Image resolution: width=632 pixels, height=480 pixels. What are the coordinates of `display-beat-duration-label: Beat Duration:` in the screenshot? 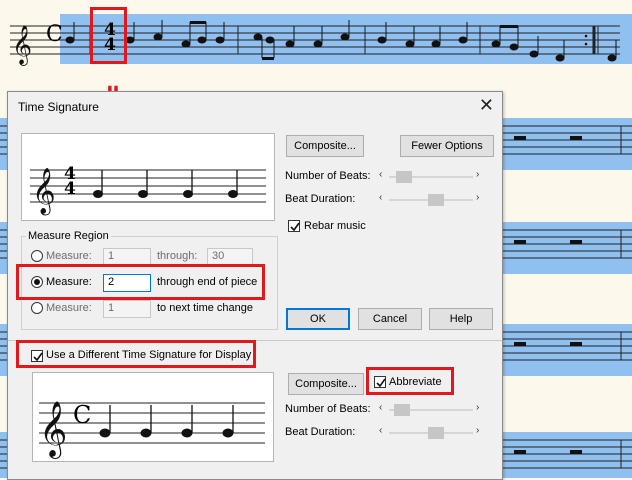 It's located at (320, 432).